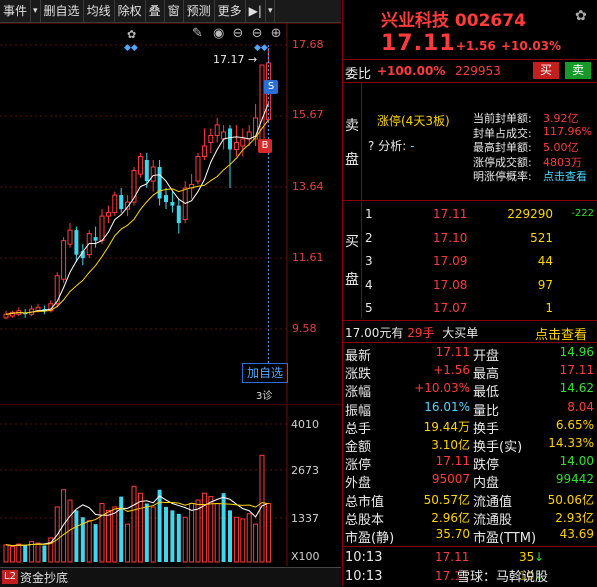 Image resolution: width=597 pixels, height=587 pixels. Describe the element at coordinates (358, 429) in the screenshot. I see `stat-label: 总手` at that location.